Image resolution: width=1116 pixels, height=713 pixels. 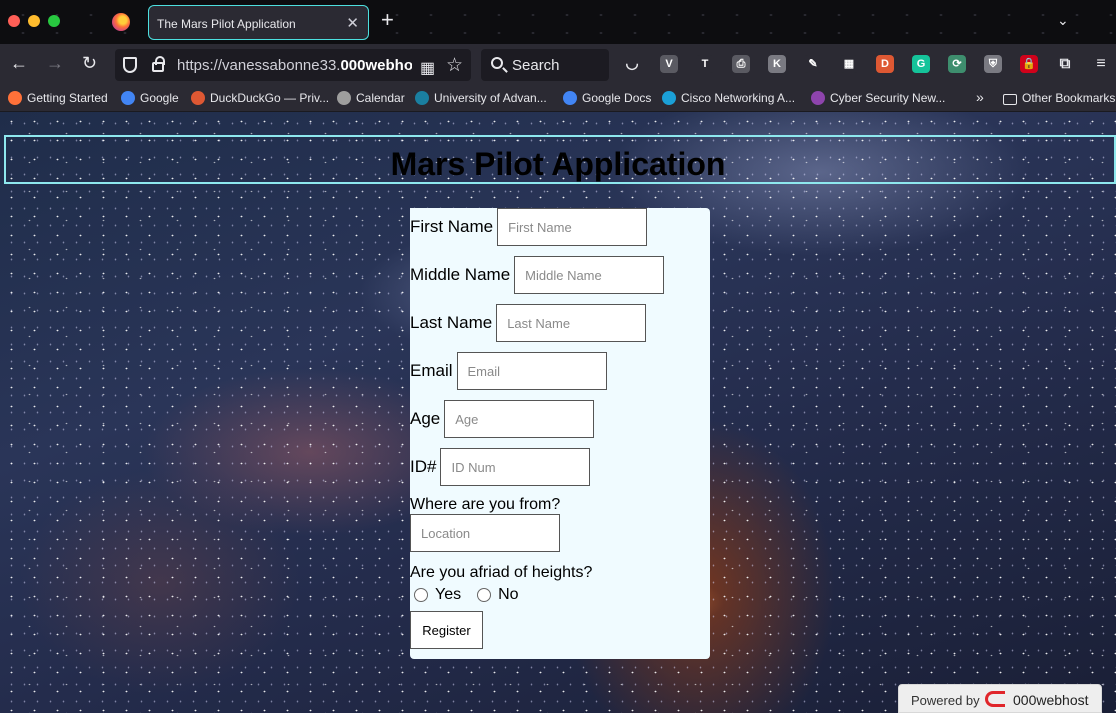 I want to click on apps-grid-icon: ▦, so click(x=849, y=64).